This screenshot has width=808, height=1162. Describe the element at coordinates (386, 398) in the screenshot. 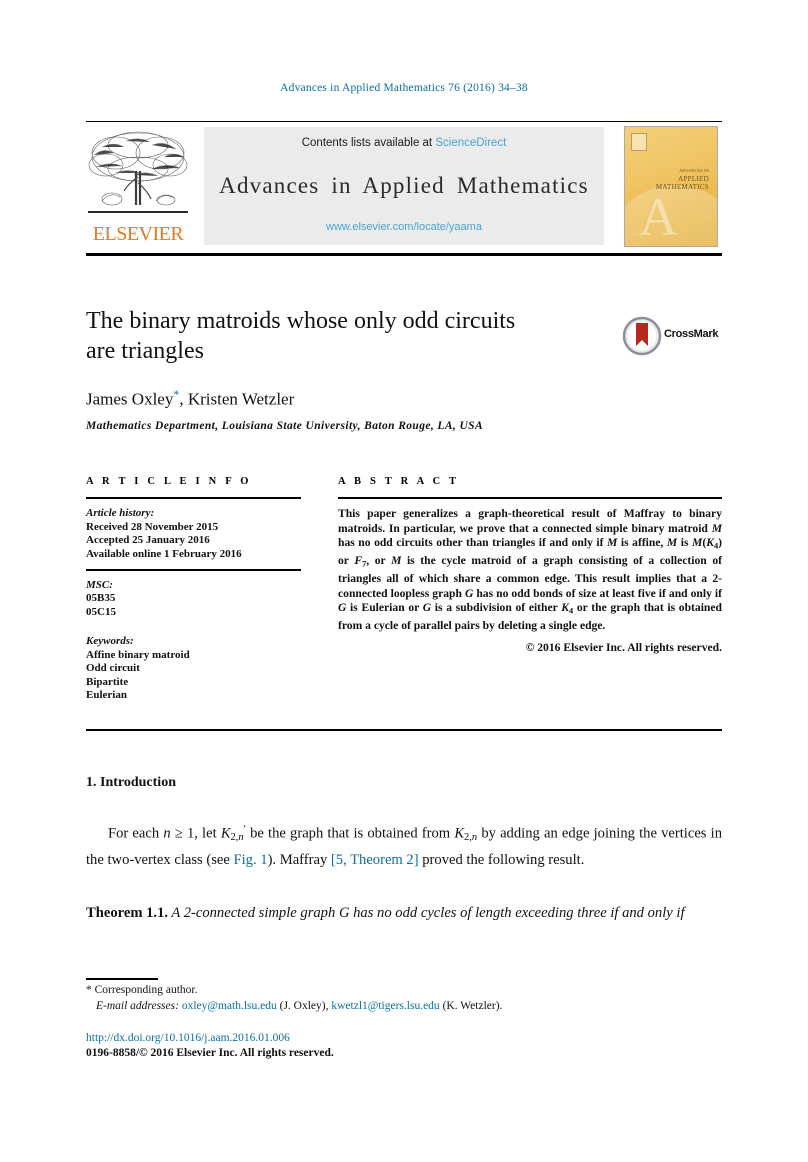

I see `author-list: James Oxley*, Kristen Wetzler` at that location.